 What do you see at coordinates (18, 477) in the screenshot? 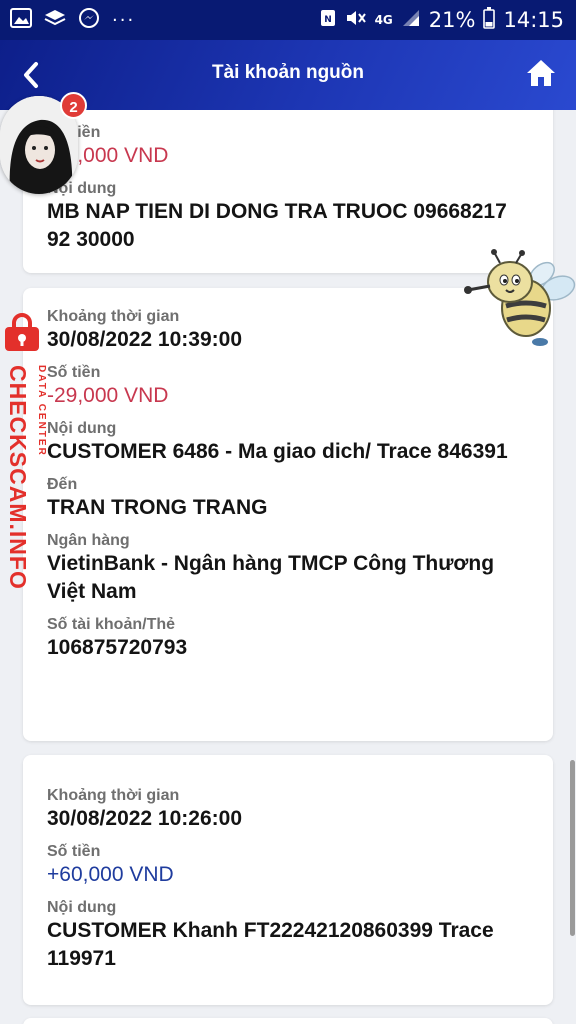
I see `watermark-text: CHECKSCAM.INFO` at bounding box center [18, 477].